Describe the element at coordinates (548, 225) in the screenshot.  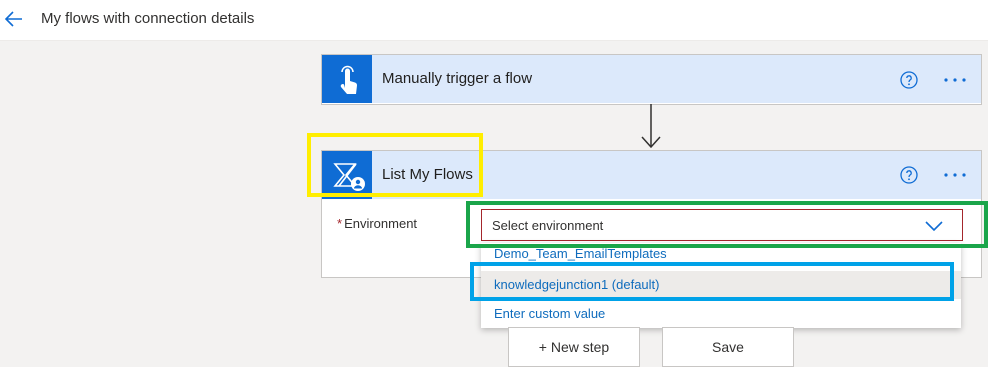
I see `environment-select-value: Select environment` at that location.